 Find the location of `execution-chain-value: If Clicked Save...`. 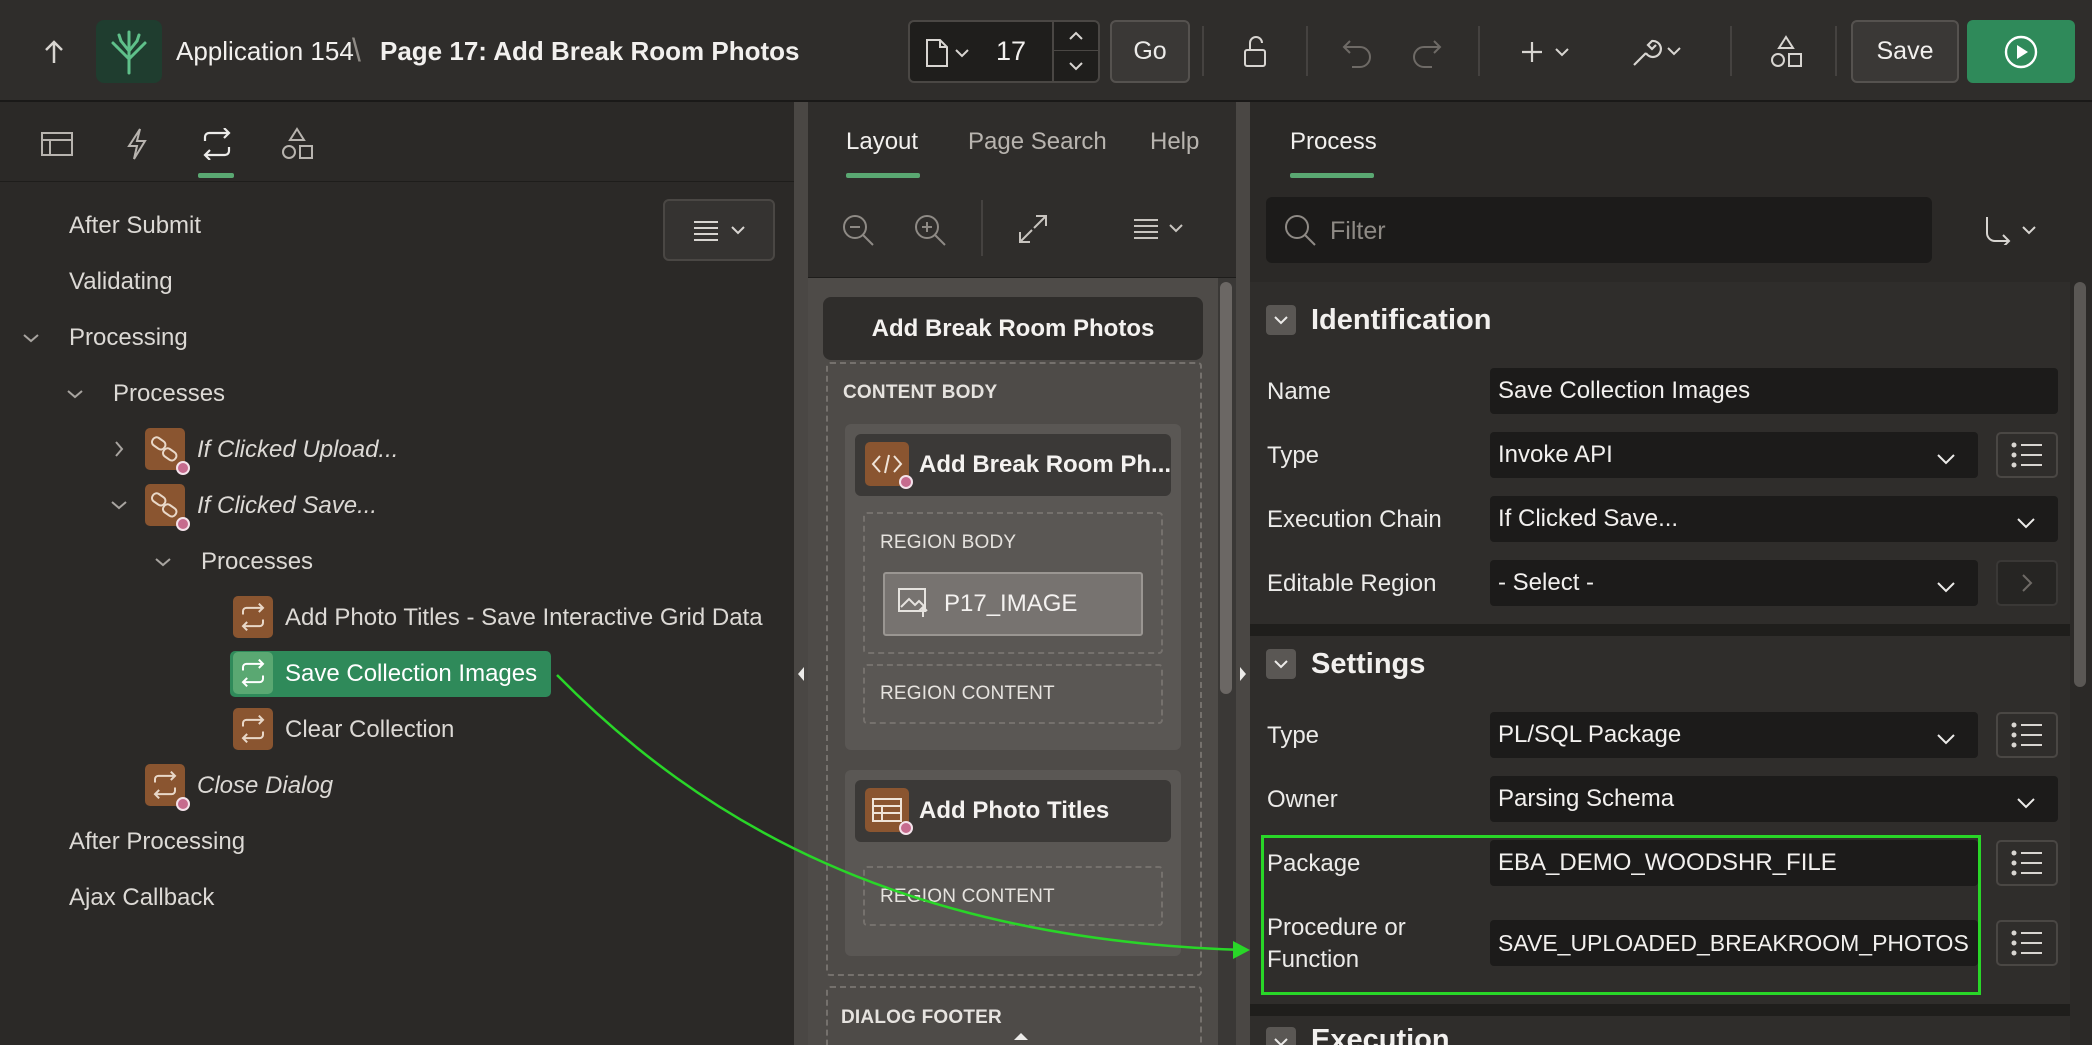

execution-chain-value: If Clicked Save... is located at coordinates (1588, 518).